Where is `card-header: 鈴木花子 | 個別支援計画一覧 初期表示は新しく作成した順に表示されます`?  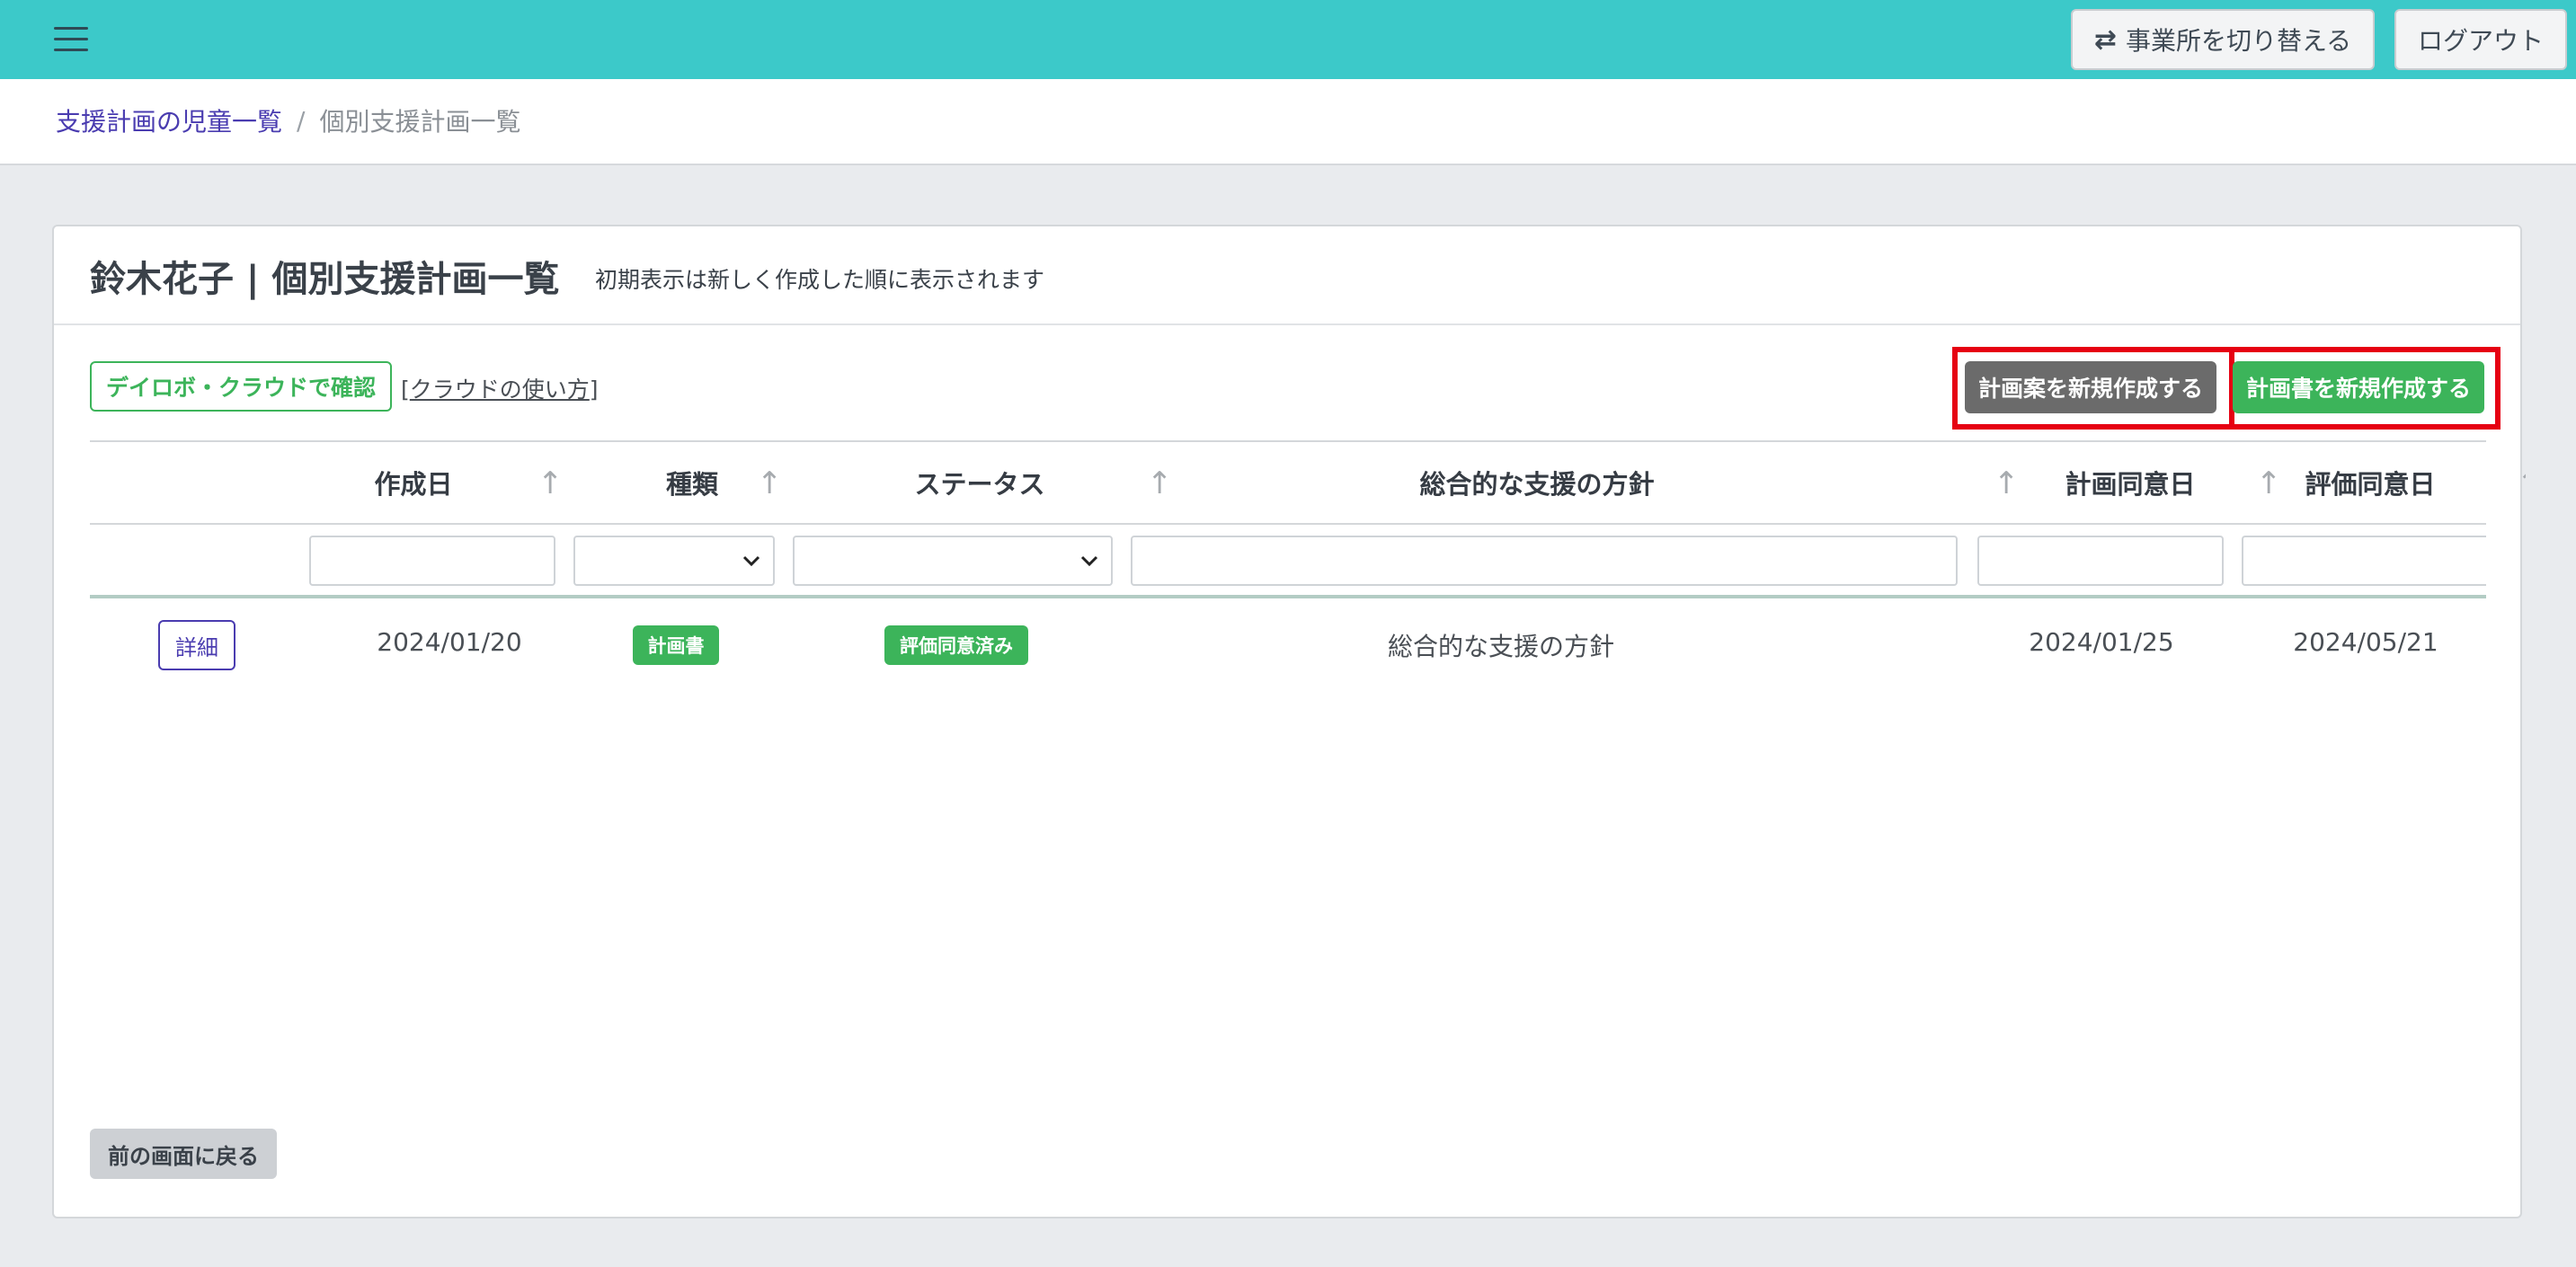 card-header: 鈴木花子 | 個別支援計画一覧 初期表示は新しく作成した順に表示されます is located at coordinates (1287, 275).